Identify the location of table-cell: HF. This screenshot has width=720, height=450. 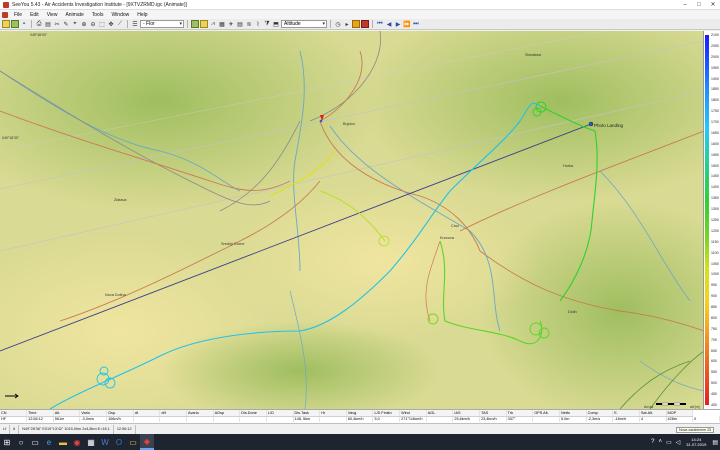
(14, 419).